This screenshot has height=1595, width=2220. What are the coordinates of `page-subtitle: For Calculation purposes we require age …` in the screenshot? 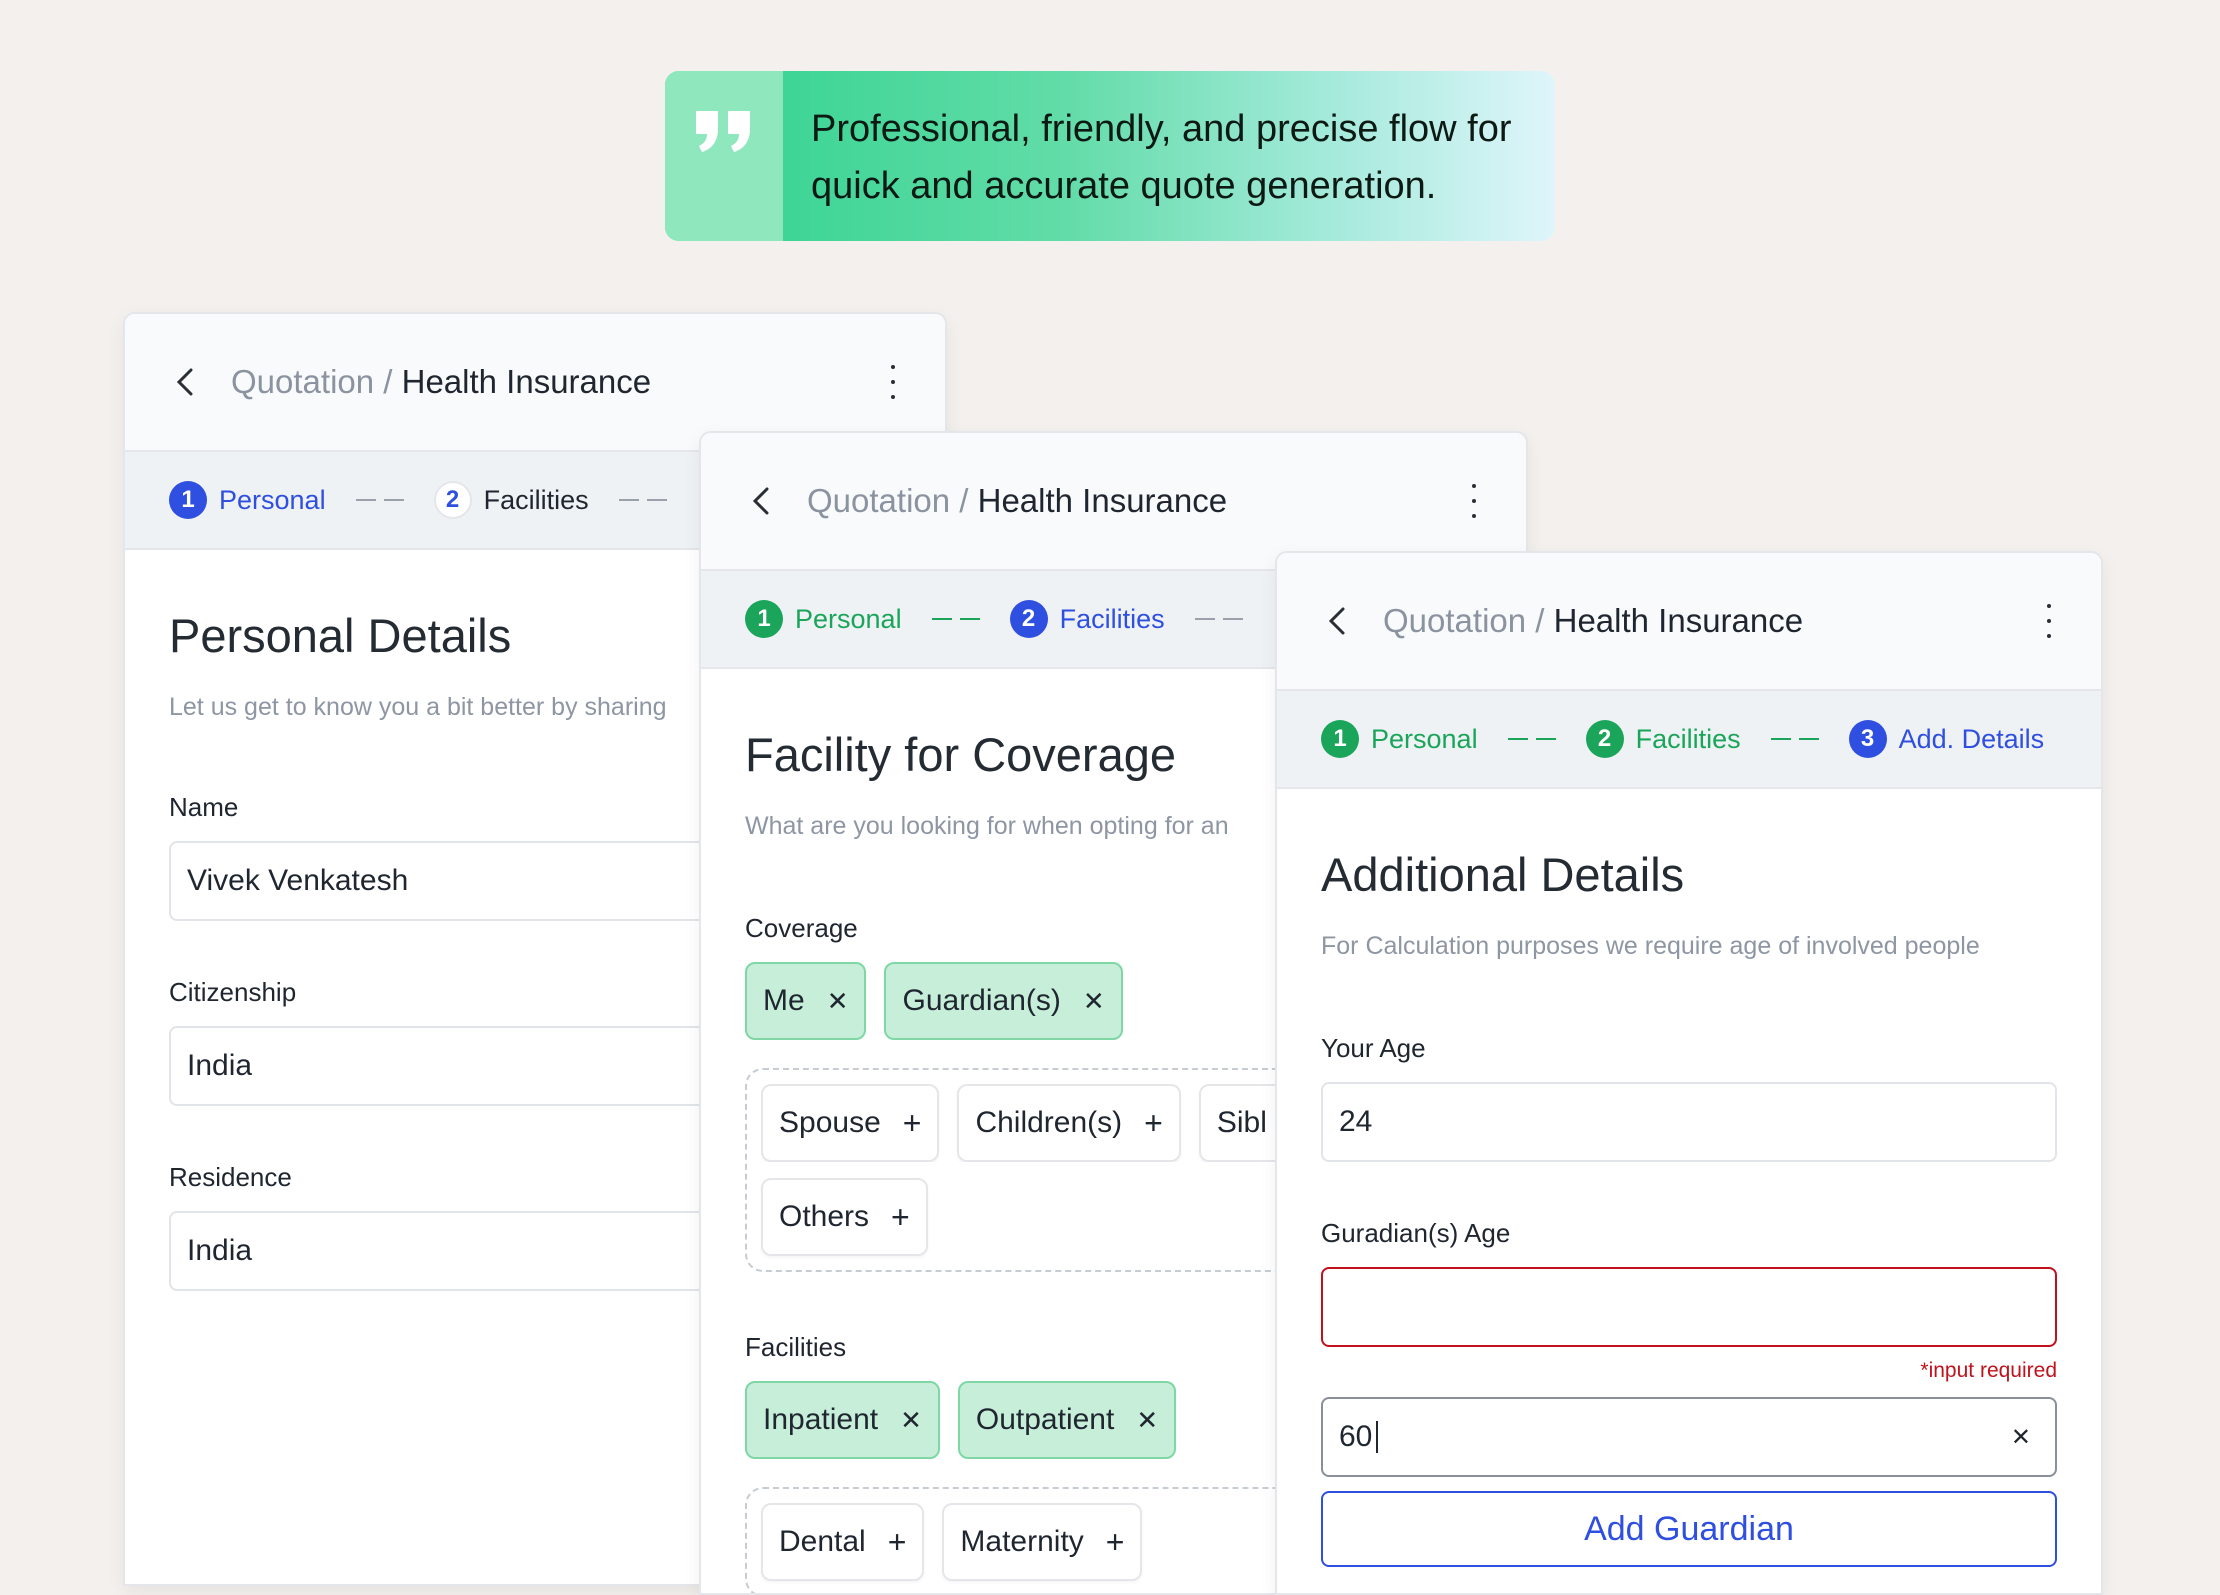 It's located at (1650, 946).